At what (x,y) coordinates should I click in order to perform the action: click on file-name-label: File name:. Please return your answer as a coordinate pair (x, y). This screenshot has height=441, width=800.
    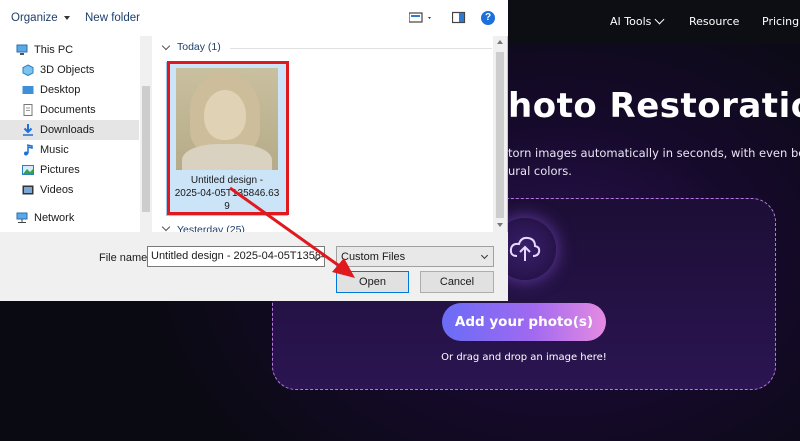
    Looking at the image, I should click on (125, 258).